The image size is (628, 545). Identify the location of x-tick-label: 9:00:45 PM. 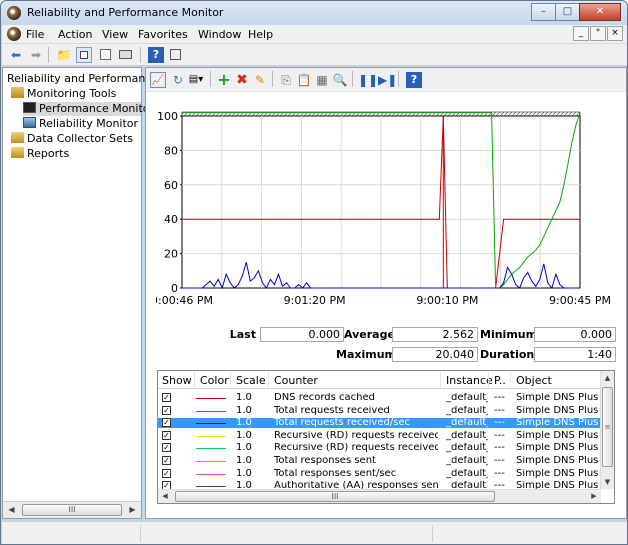
(580, 299).